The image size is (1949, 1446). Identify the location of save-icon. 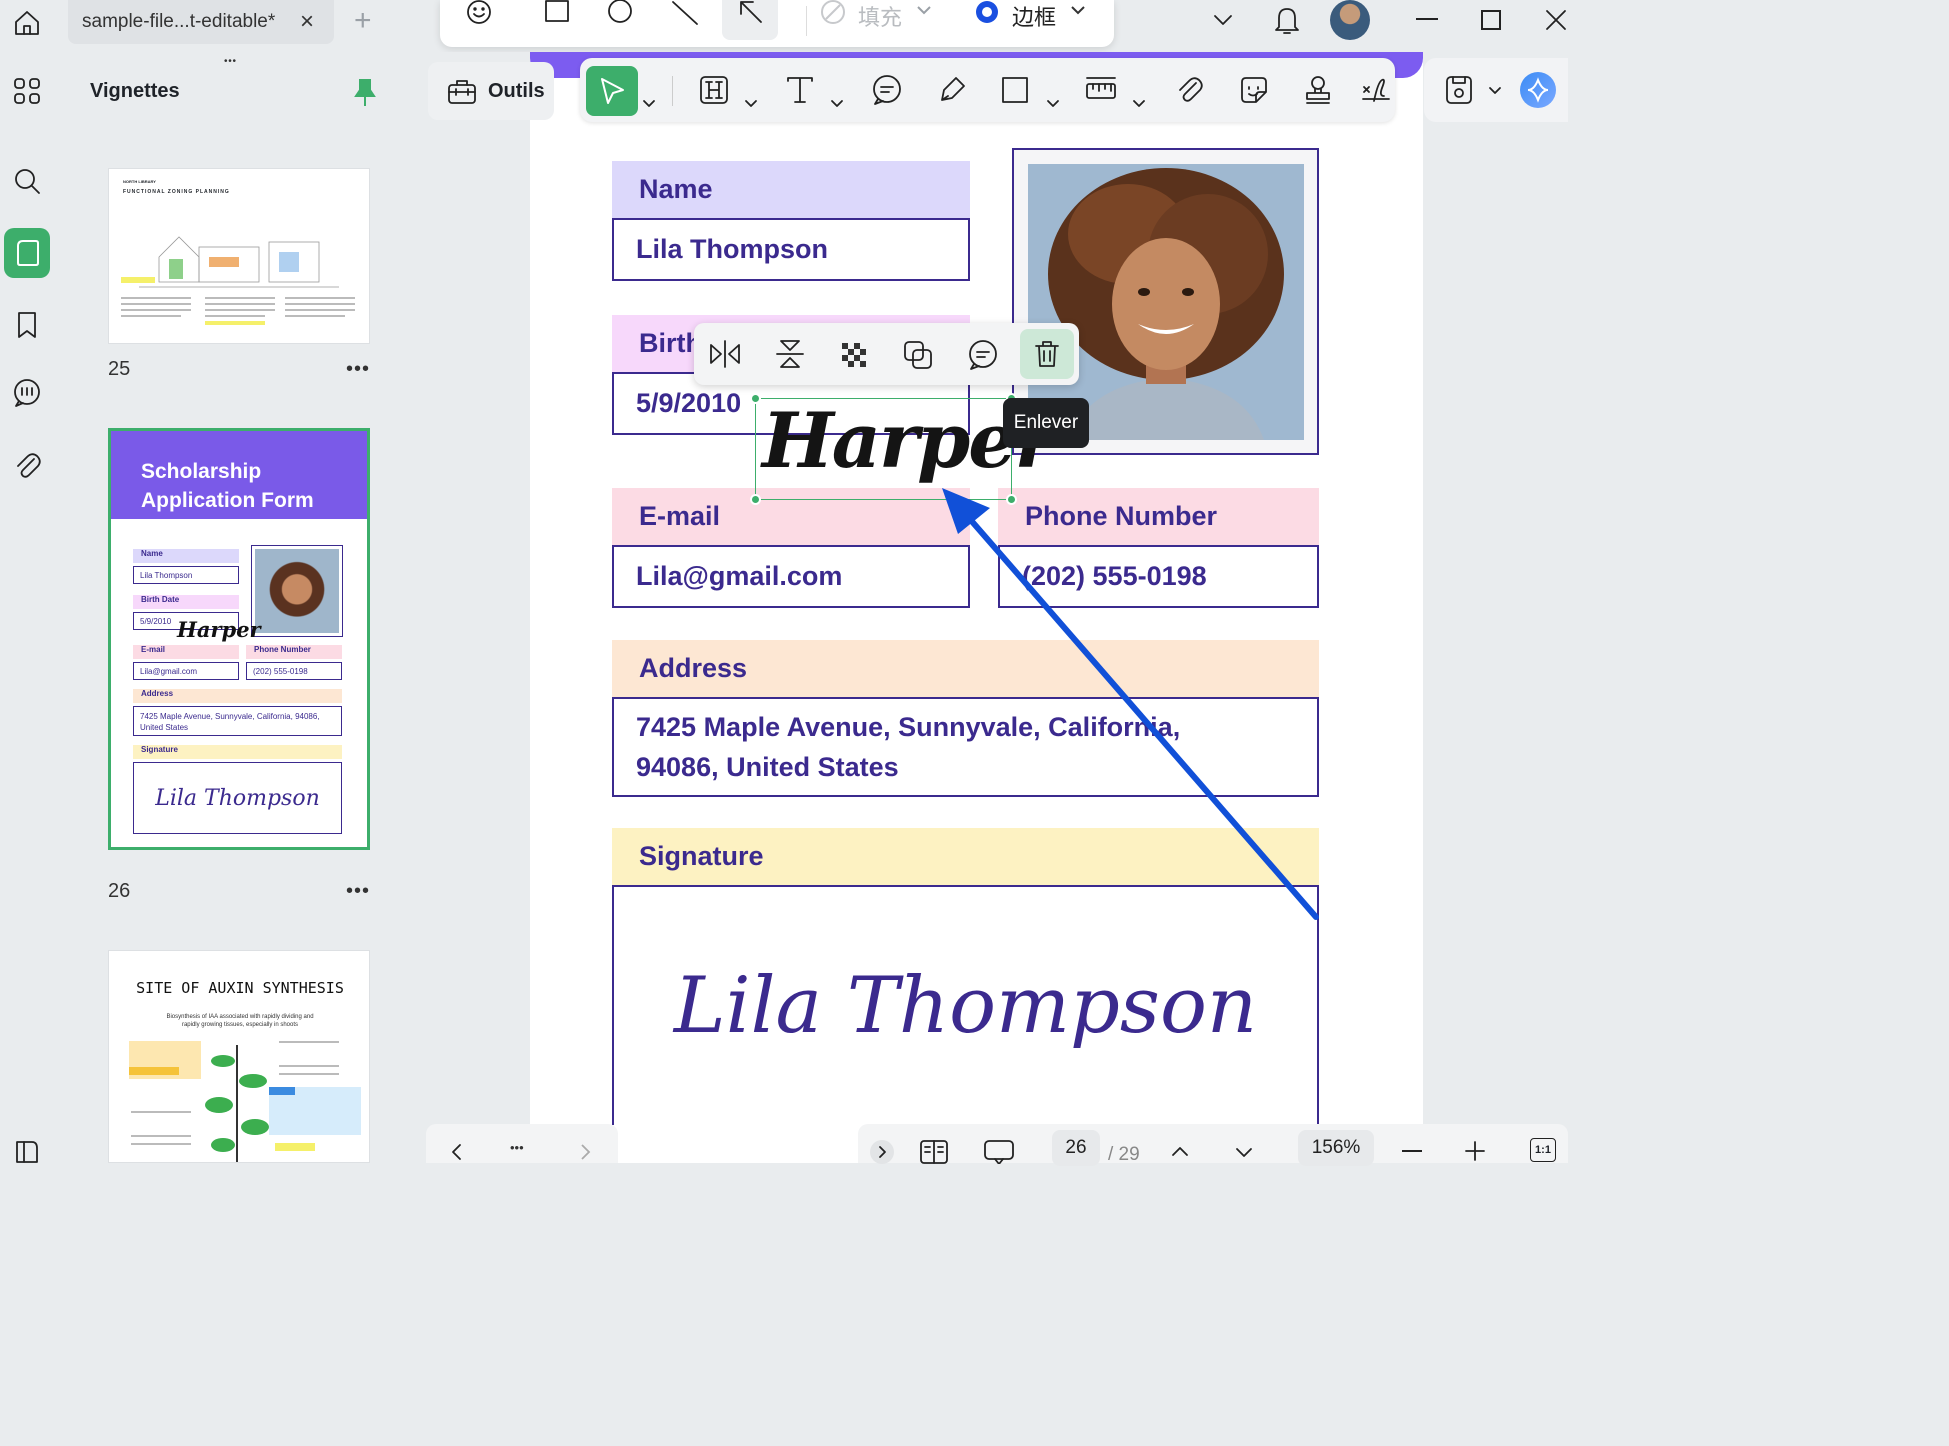
(1459, 90).